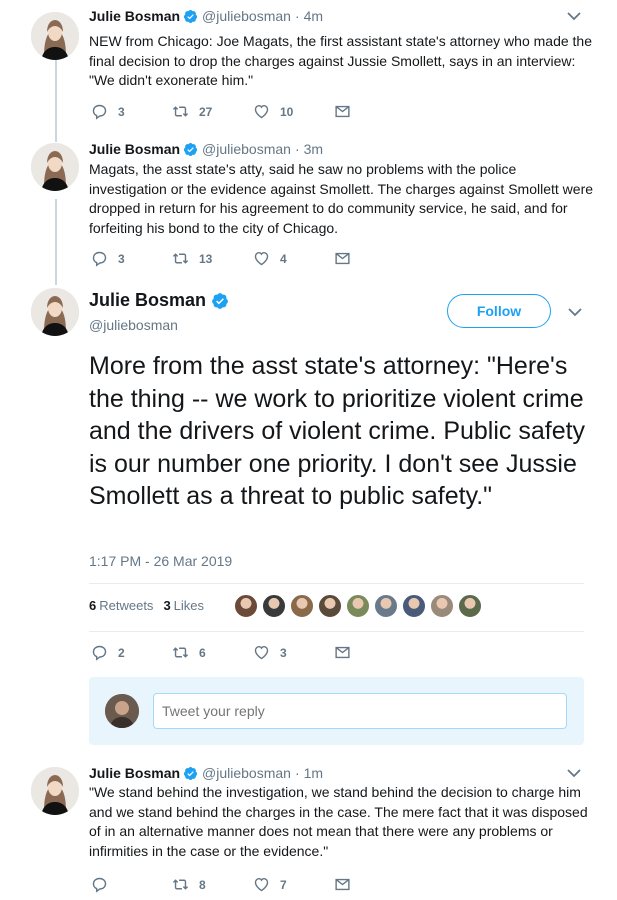  Describe the element at coordinates (202, 652) in the screenshot. I see `retweet-count: 6` at that location.